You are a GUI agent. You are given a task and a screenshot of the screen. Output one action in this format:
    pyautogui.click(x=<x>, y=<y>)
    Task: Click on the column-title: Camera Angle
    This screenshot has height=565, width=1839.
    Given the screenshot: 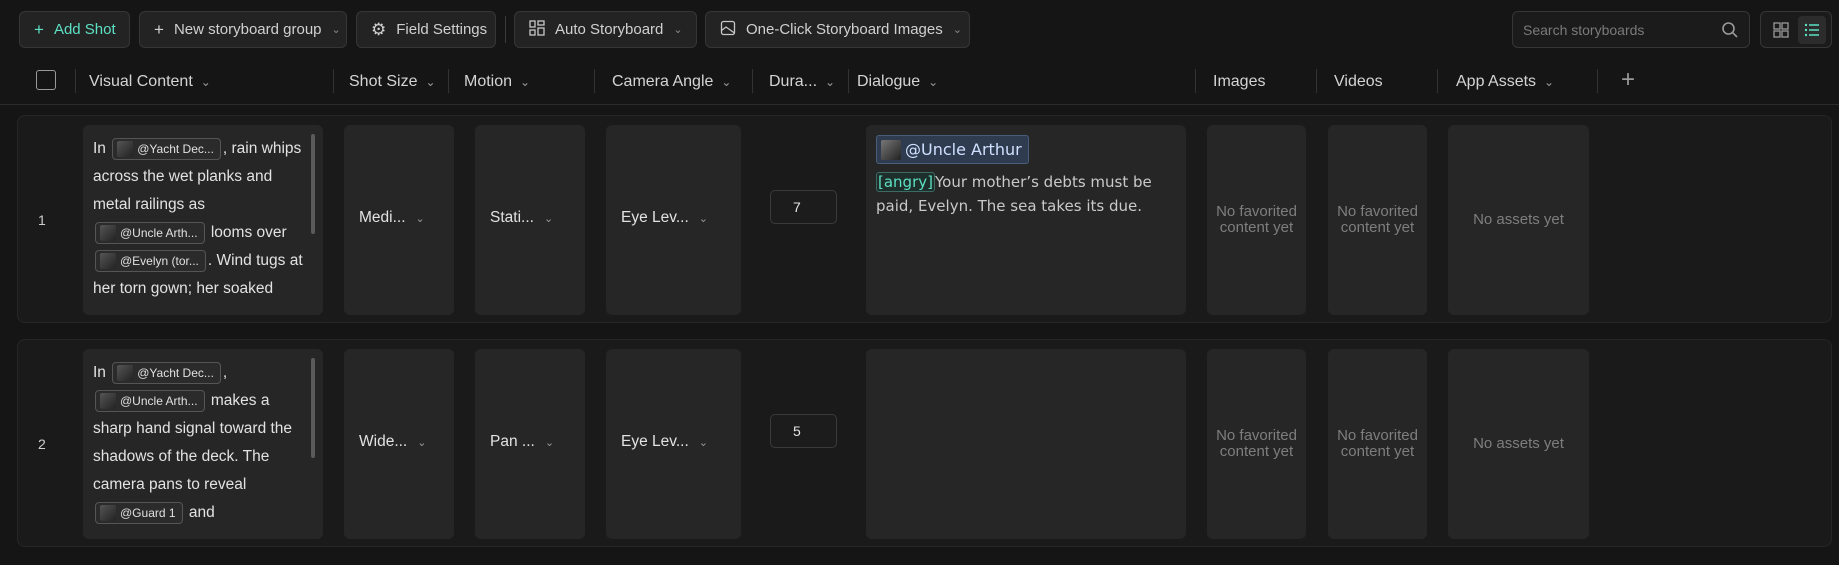 What is the action you would take?
    pyautogui.click(x=663, y=81)
    